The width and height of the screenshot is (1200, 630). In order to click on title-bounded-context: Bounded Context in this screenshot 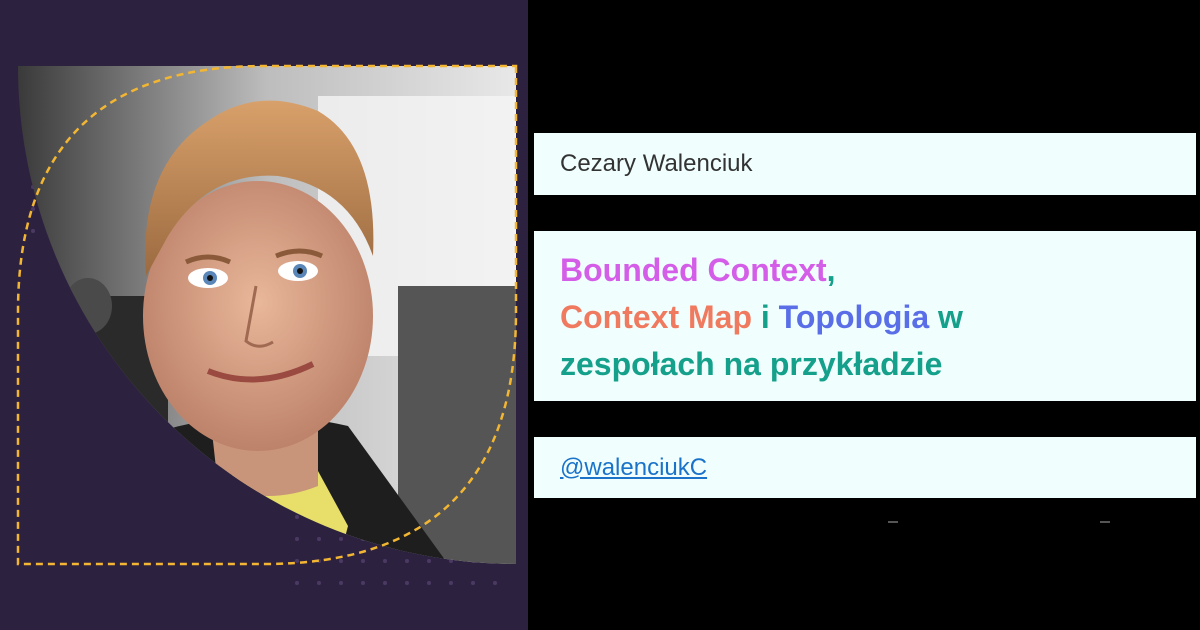, I will do `click(693, 270)`.